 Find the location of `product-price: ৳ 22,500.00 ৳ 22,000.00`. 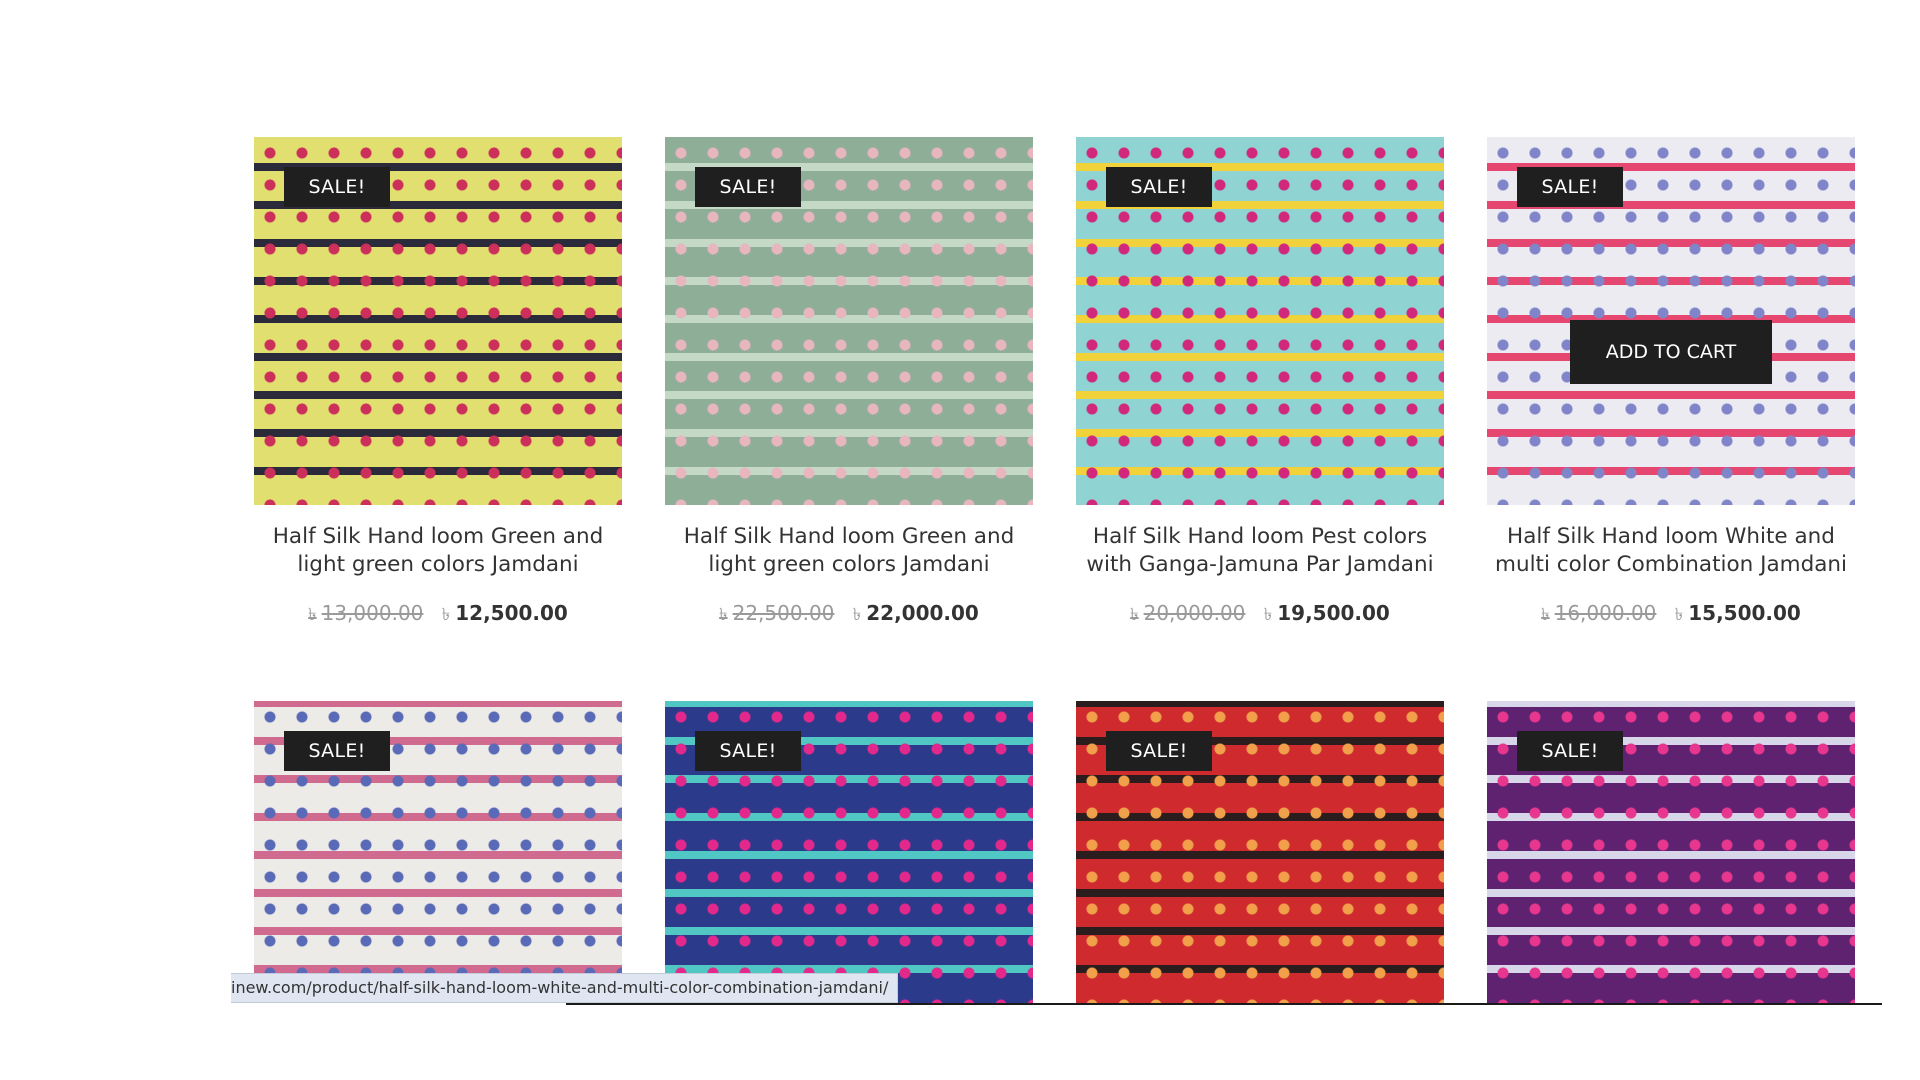

product-price: ৳ 22,500.00 ৳ 22,000.00 is located at coordinates (849, 615).